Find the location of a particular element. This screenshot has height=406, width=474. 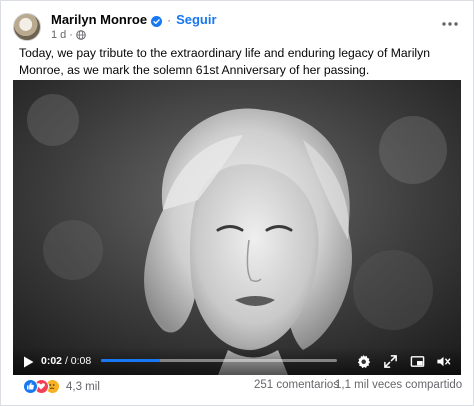

video-controls: 0:02 / 0:08 is located at coordinates (237, 361).